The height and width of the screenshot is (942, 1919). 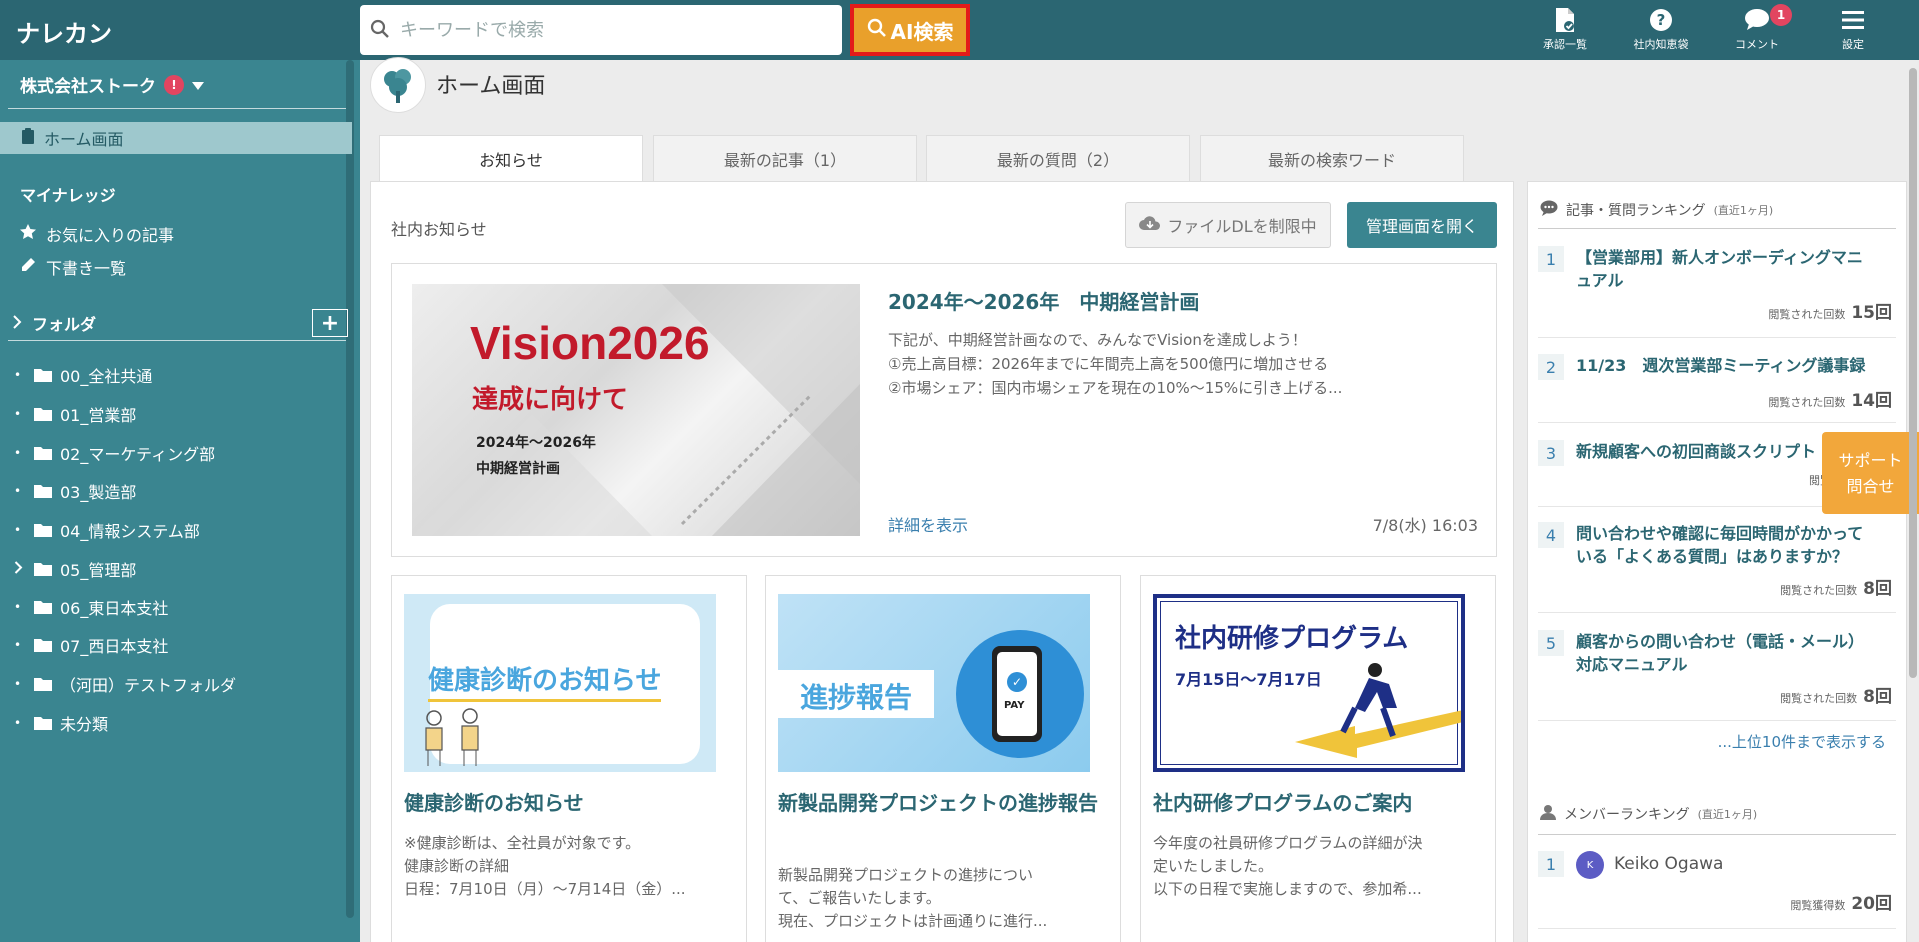 I want to click on company-name: 株式会社ストーク, so click(x=88, y=87).